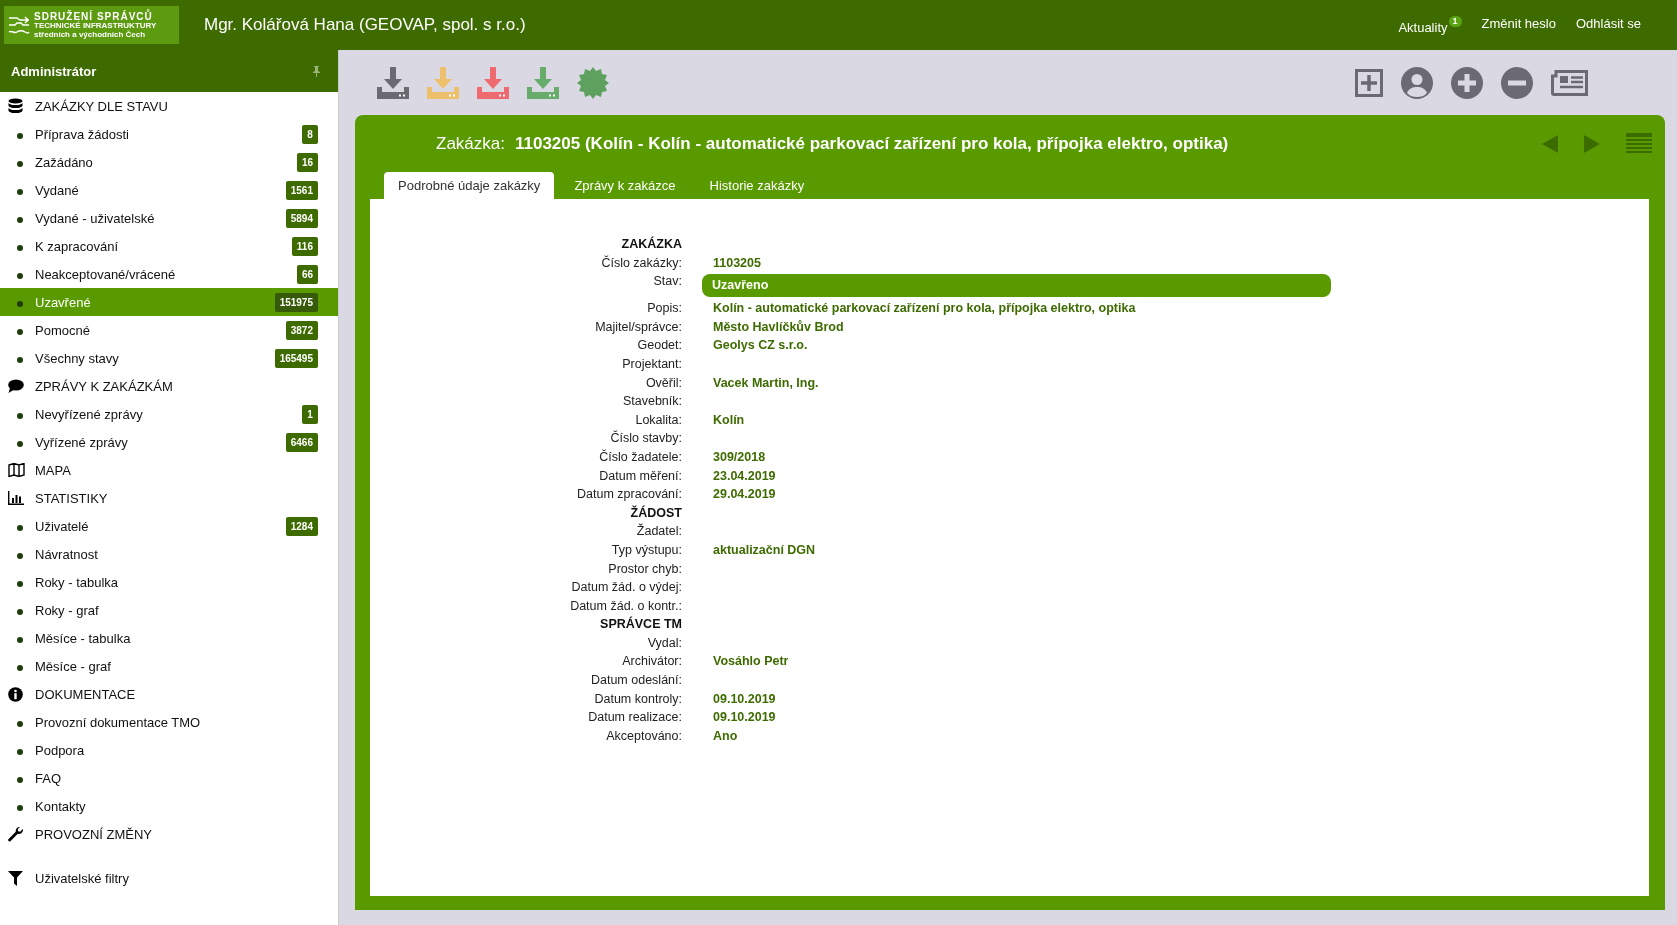 This screenshot has height=925, width=1677. I want to click on field-label: Typ výstupu:, so click(646, 550).